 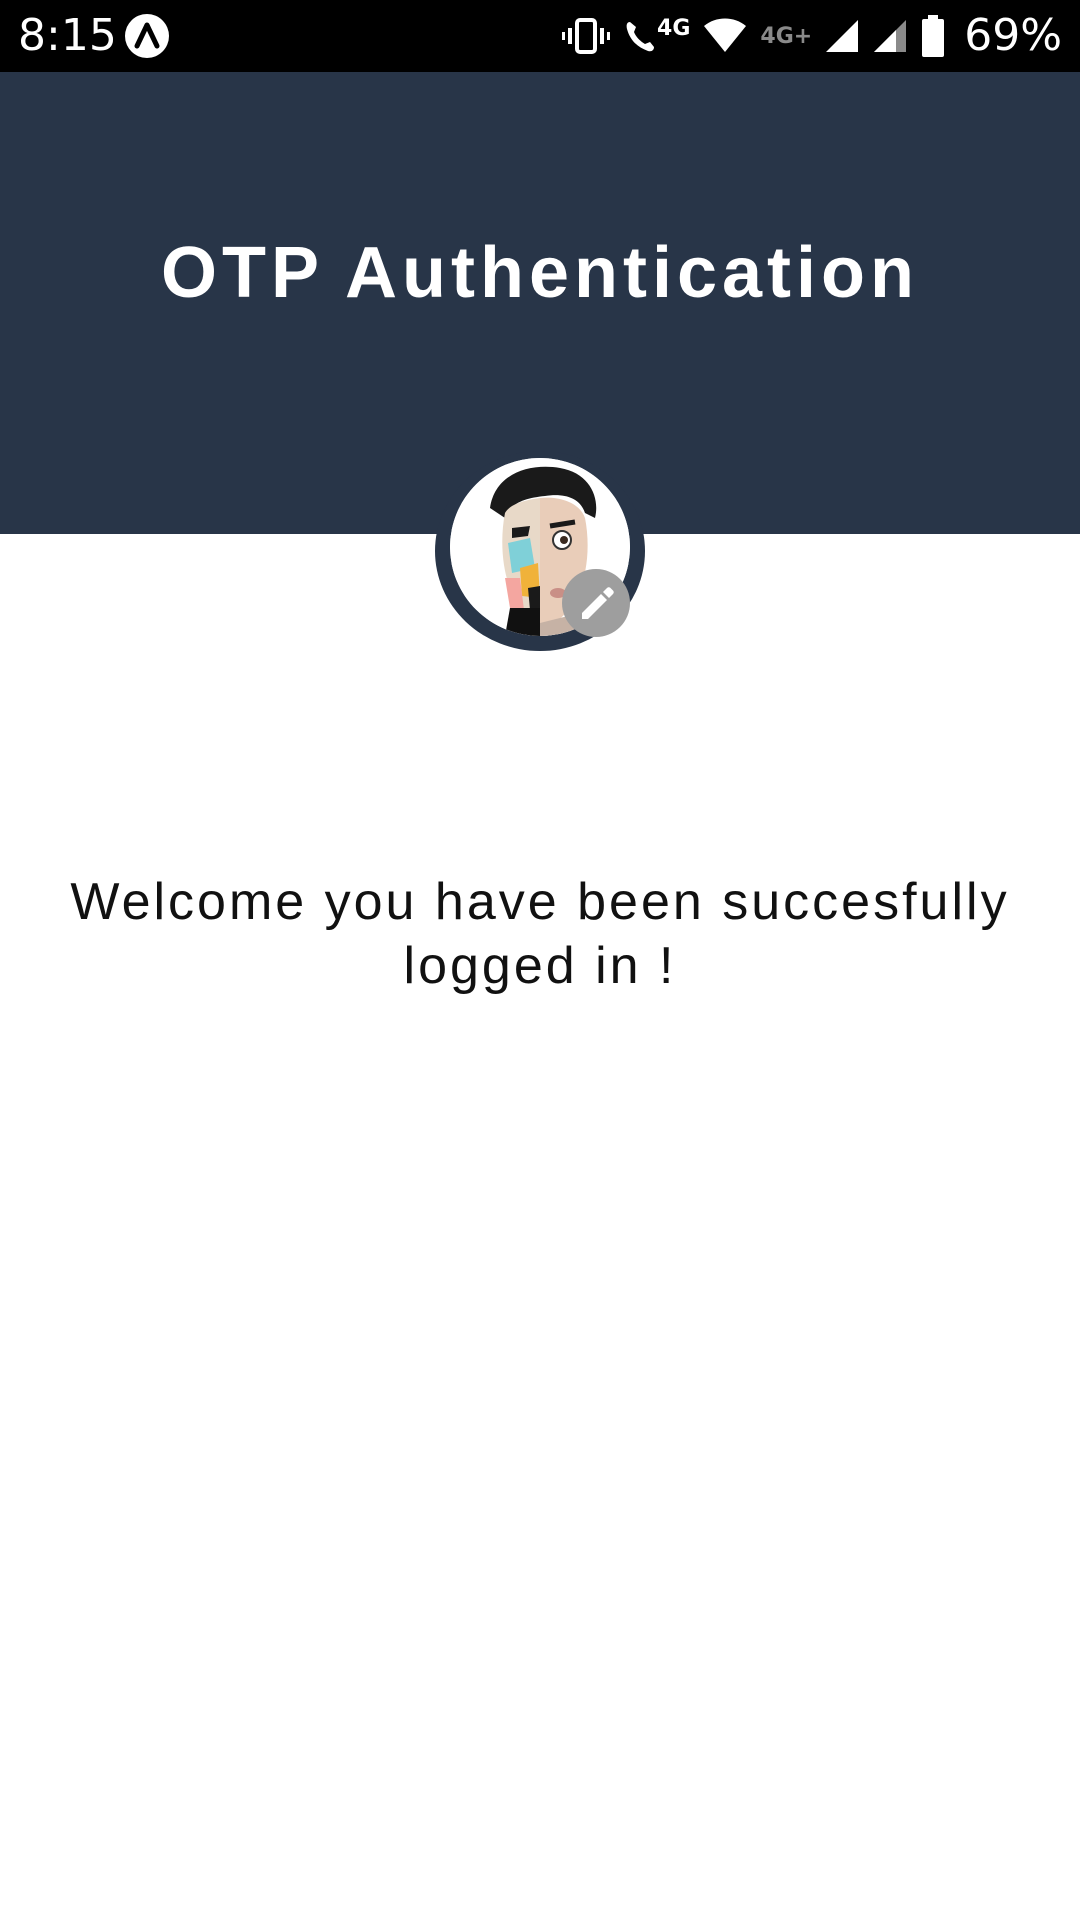 What do you see at coordinates (656, 36) in the screenshot?
I see `volte-call: 4G` at bounding box center [656, 36].